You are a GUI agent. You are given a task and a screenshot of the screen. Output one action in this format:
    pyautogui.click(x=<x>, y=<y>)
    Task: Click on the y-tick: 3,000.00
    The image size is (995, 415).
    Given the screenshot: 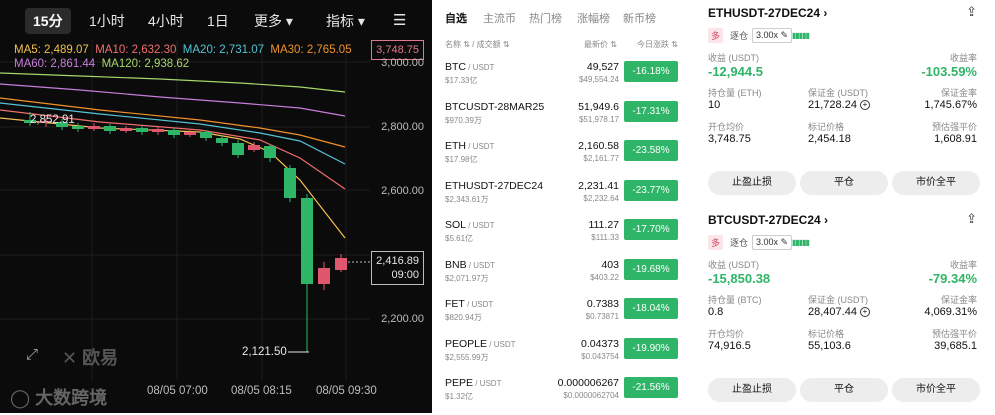 What is the action you would take?
    pyautogui.click(x=402, y=63)
    